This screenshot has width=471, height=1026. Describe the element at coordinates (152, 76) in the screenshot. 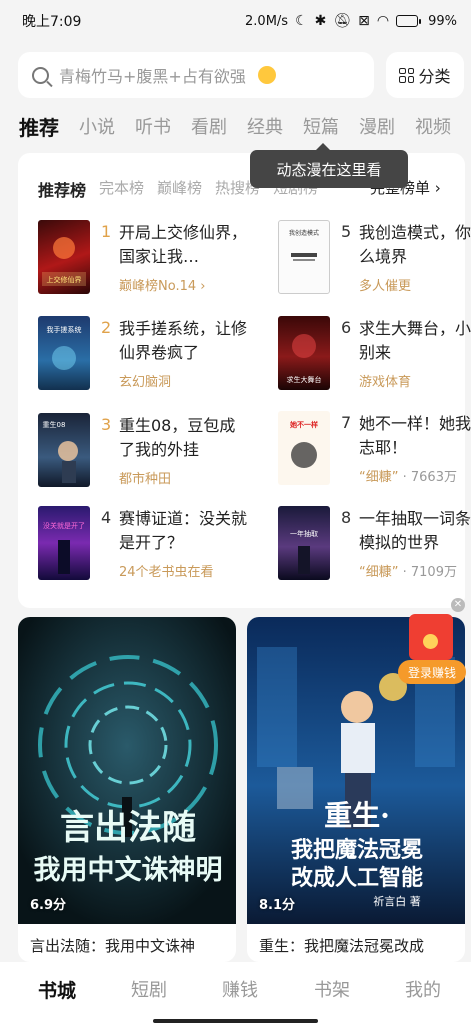

I see `search-placeholder: 青梅竹马+腹黑+占有欲强` at that location.